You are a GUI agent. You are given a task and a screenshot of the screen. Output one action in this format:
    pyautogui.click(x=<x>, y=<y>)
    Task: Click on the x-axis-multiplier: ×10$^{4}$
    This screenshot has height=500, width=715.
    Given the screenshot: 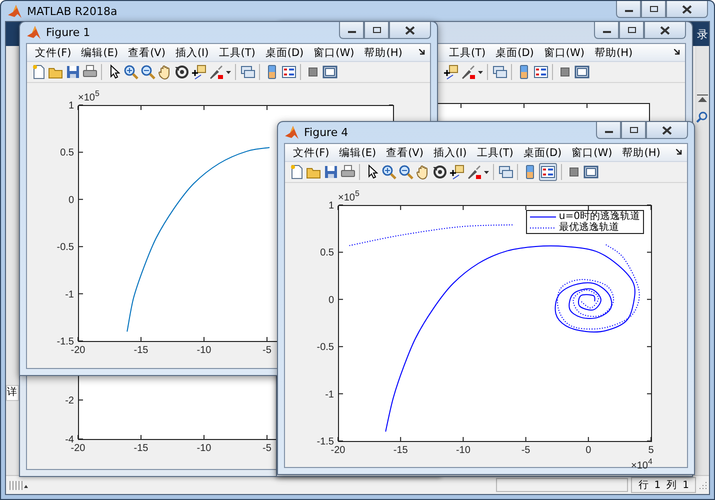 What is the action you would take?
    pyautogui.click(x=641, y=464)
    